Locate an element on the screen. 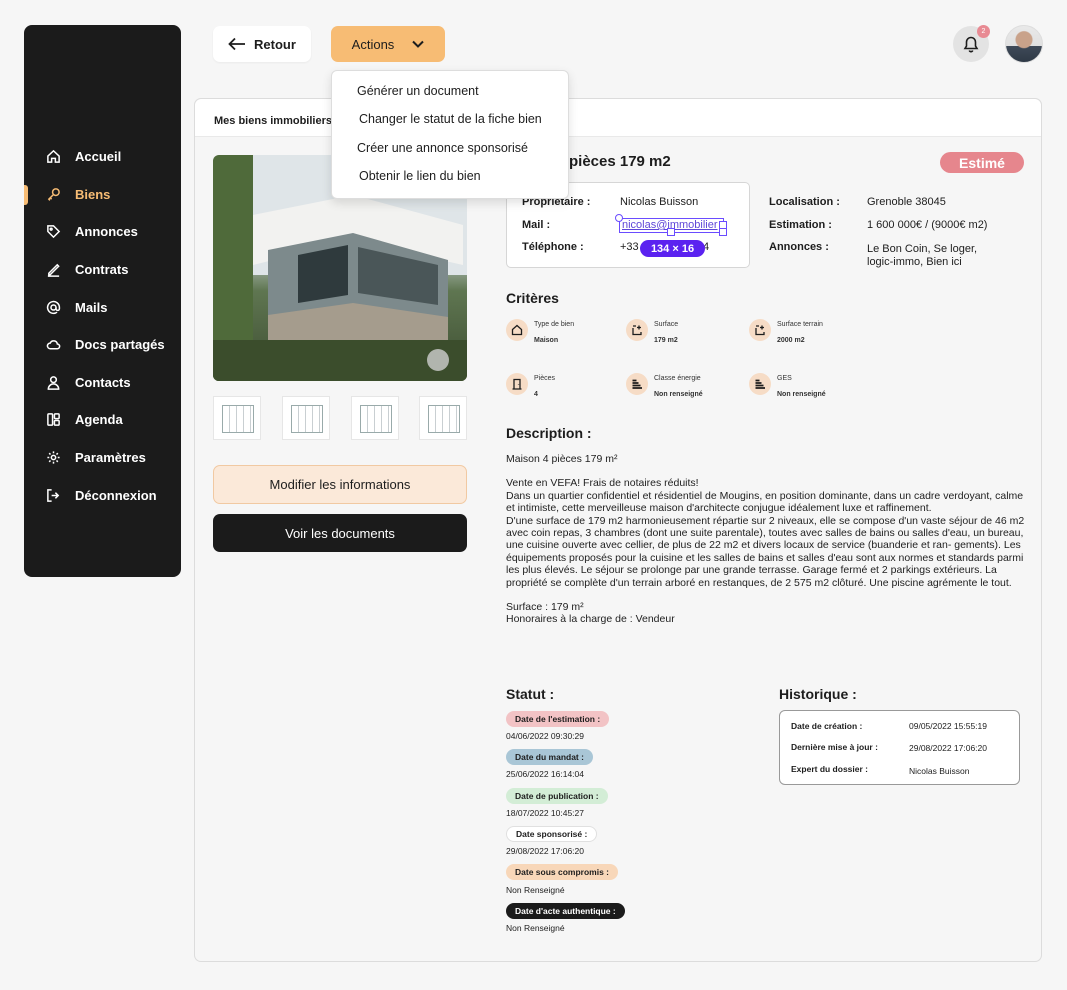 This screenshot has height=990, width=1067. arrow-left-icon is located at coordinates (237, 44).